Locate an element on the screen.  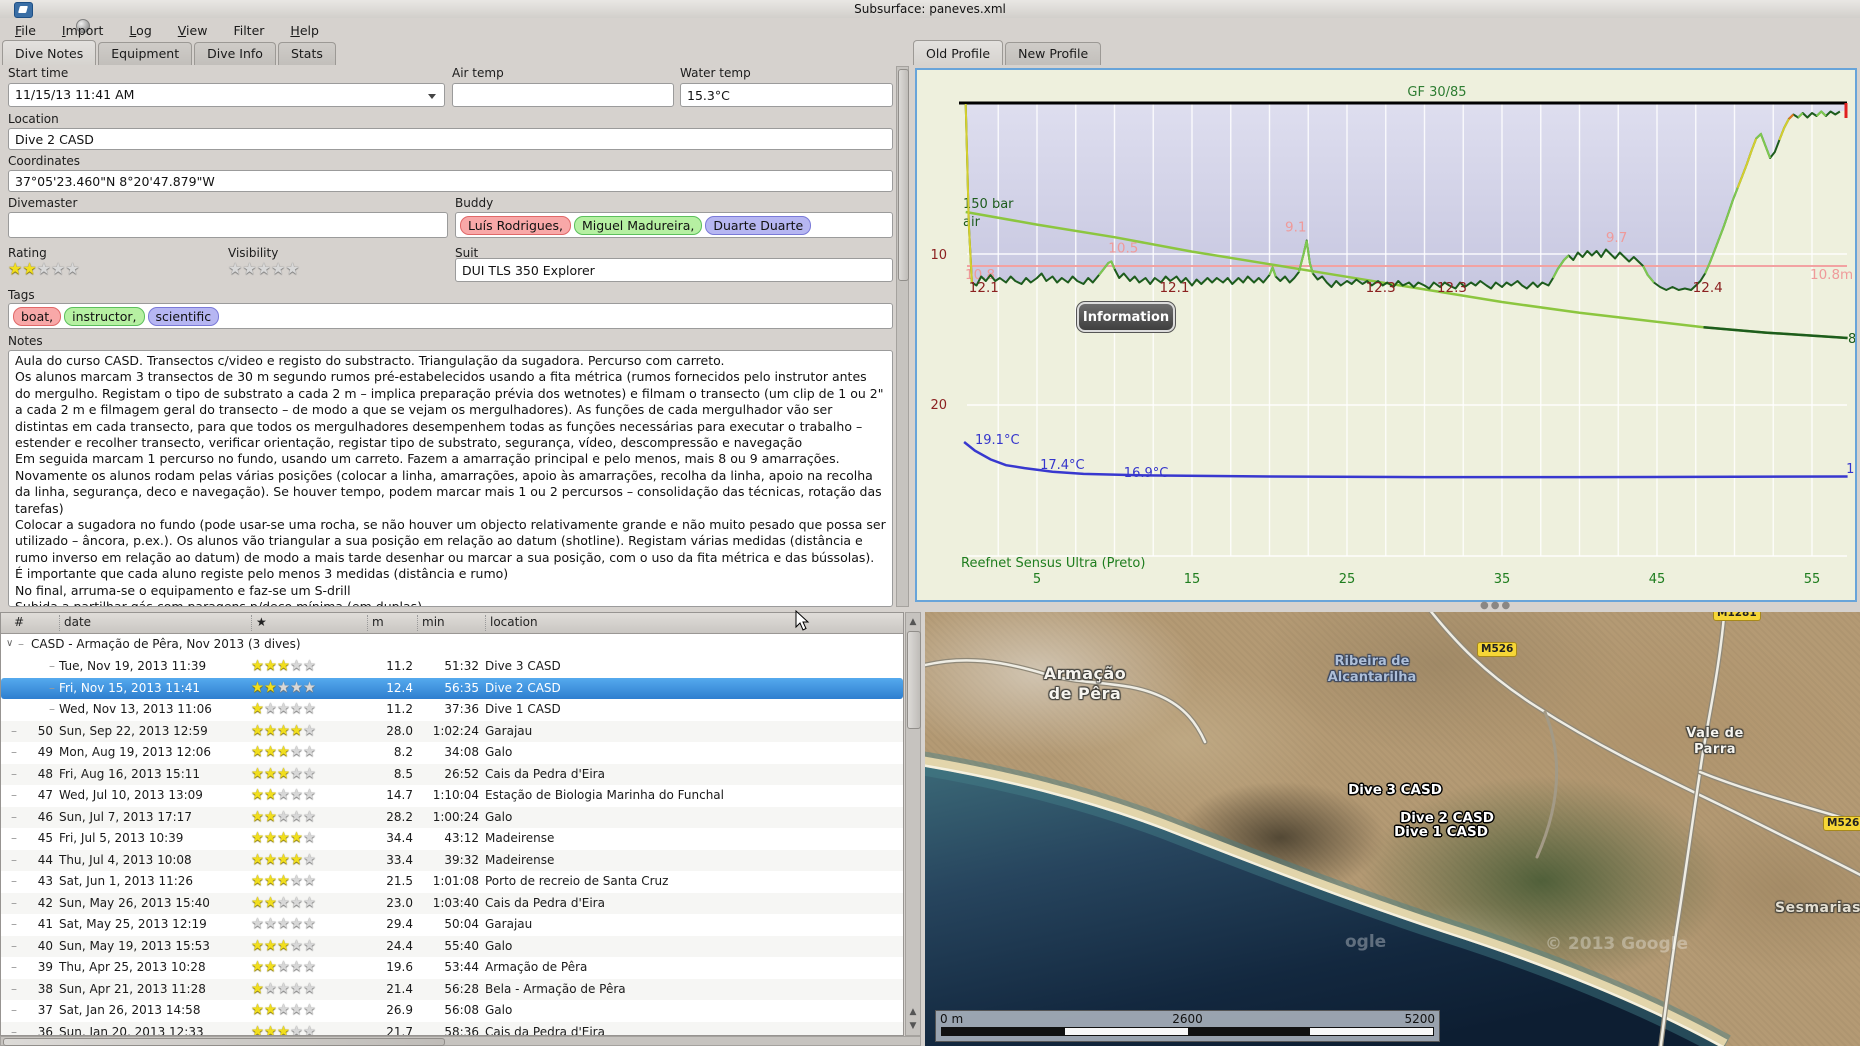
scroll-down-icon: ▼ is located at coordinates (913, 1026).